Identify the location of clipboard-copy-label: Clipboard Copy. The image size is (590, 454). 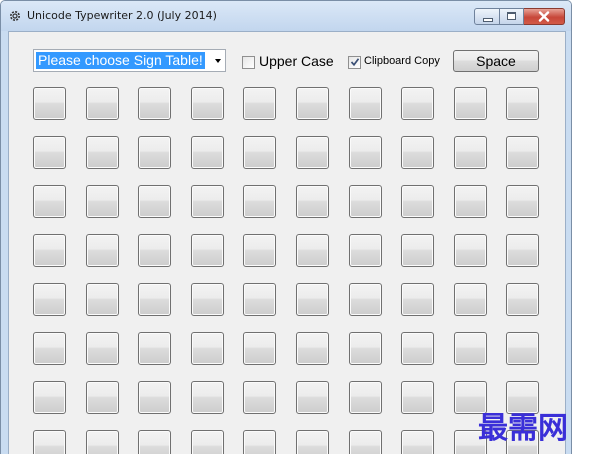
(402, 61).